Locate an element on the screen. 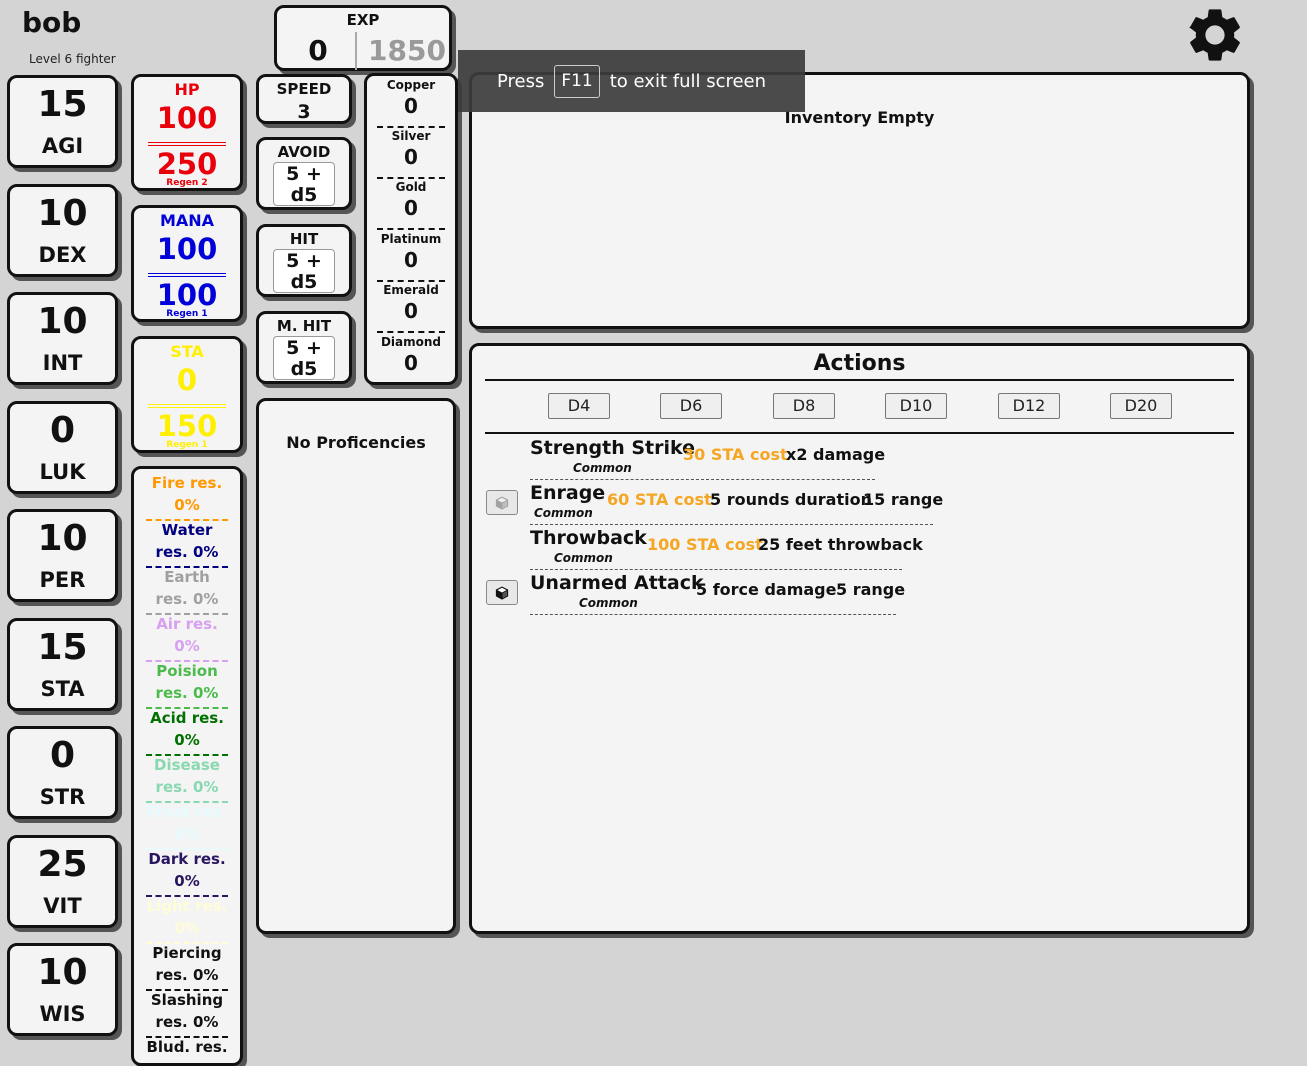 The width and height of the screenshot is (1307, 1066). stat-label: PER is located at coordinates (62, 580).